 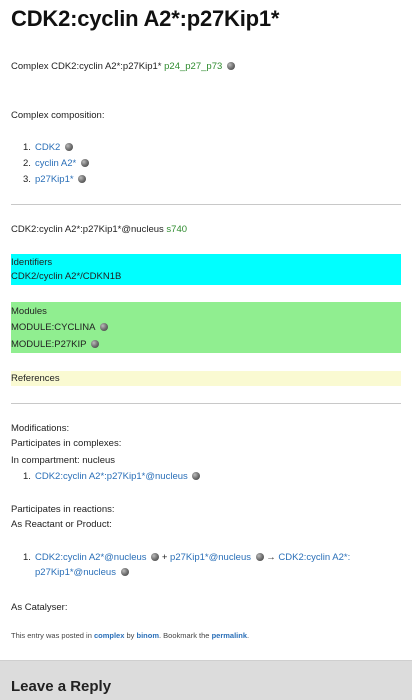 What do you see at coordinates (61, 686) in the screenshot?
I see `reply-heading: Leave a Reply` at bounding box center [61, 686].